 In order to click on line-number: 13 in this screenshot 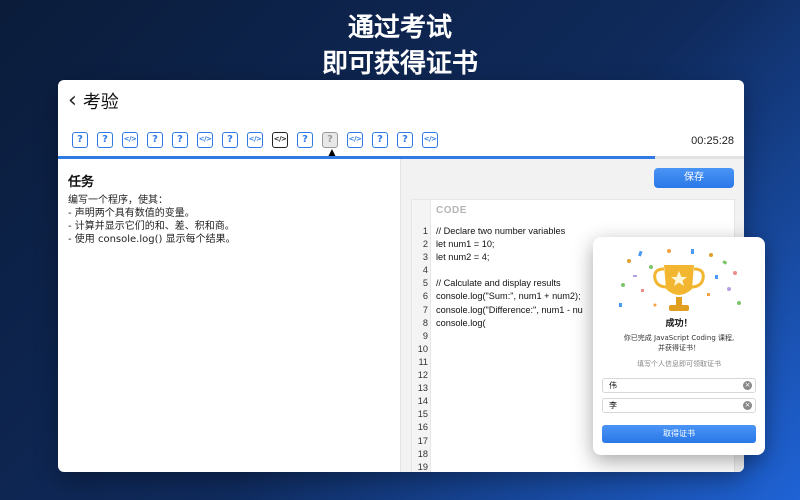, I will do `click(422, 388)`.